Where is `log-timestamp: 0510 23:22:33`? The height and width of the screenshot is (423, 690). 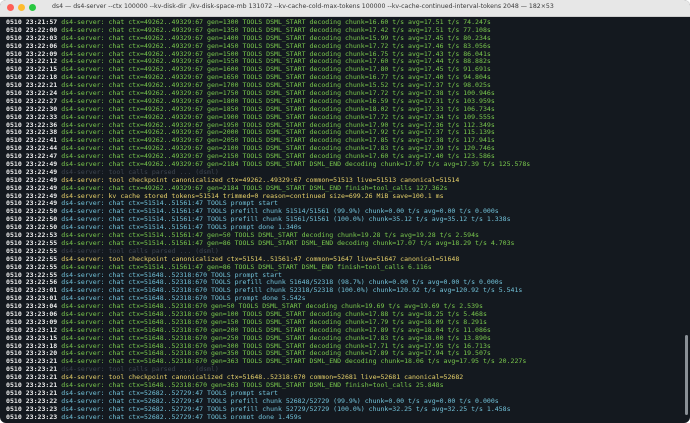
log-timestamp: 0510 23:22:33 is located at coordinates (32, 116).